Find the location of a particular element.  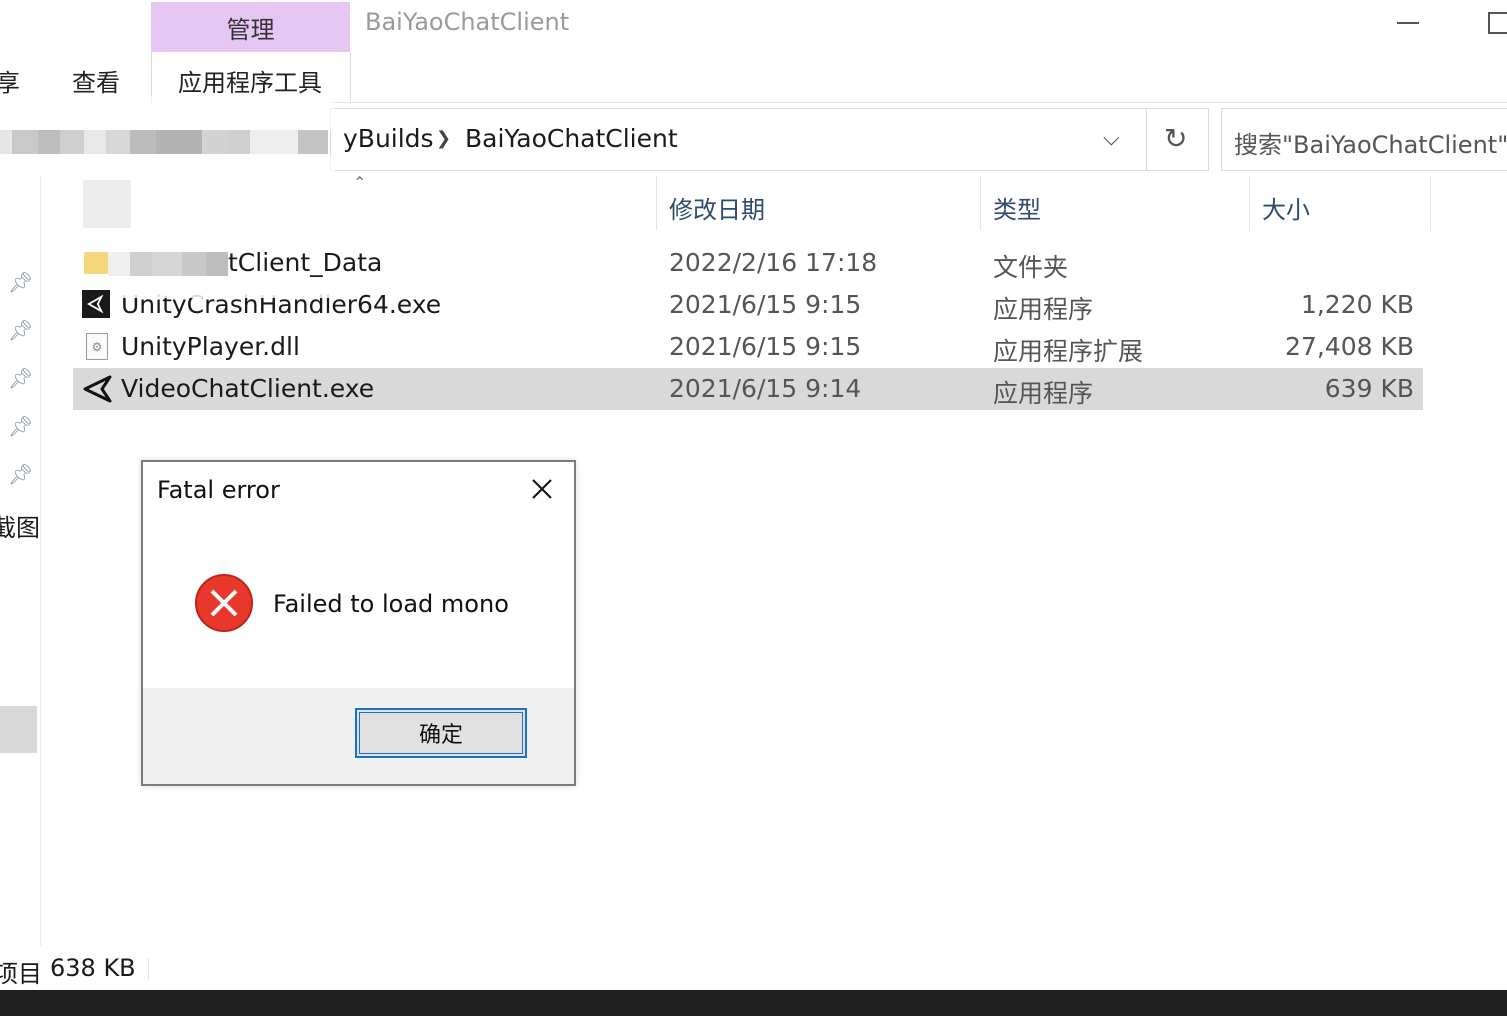

sort-ascending-icon: ⌃ is located at coordinates (360, 182).